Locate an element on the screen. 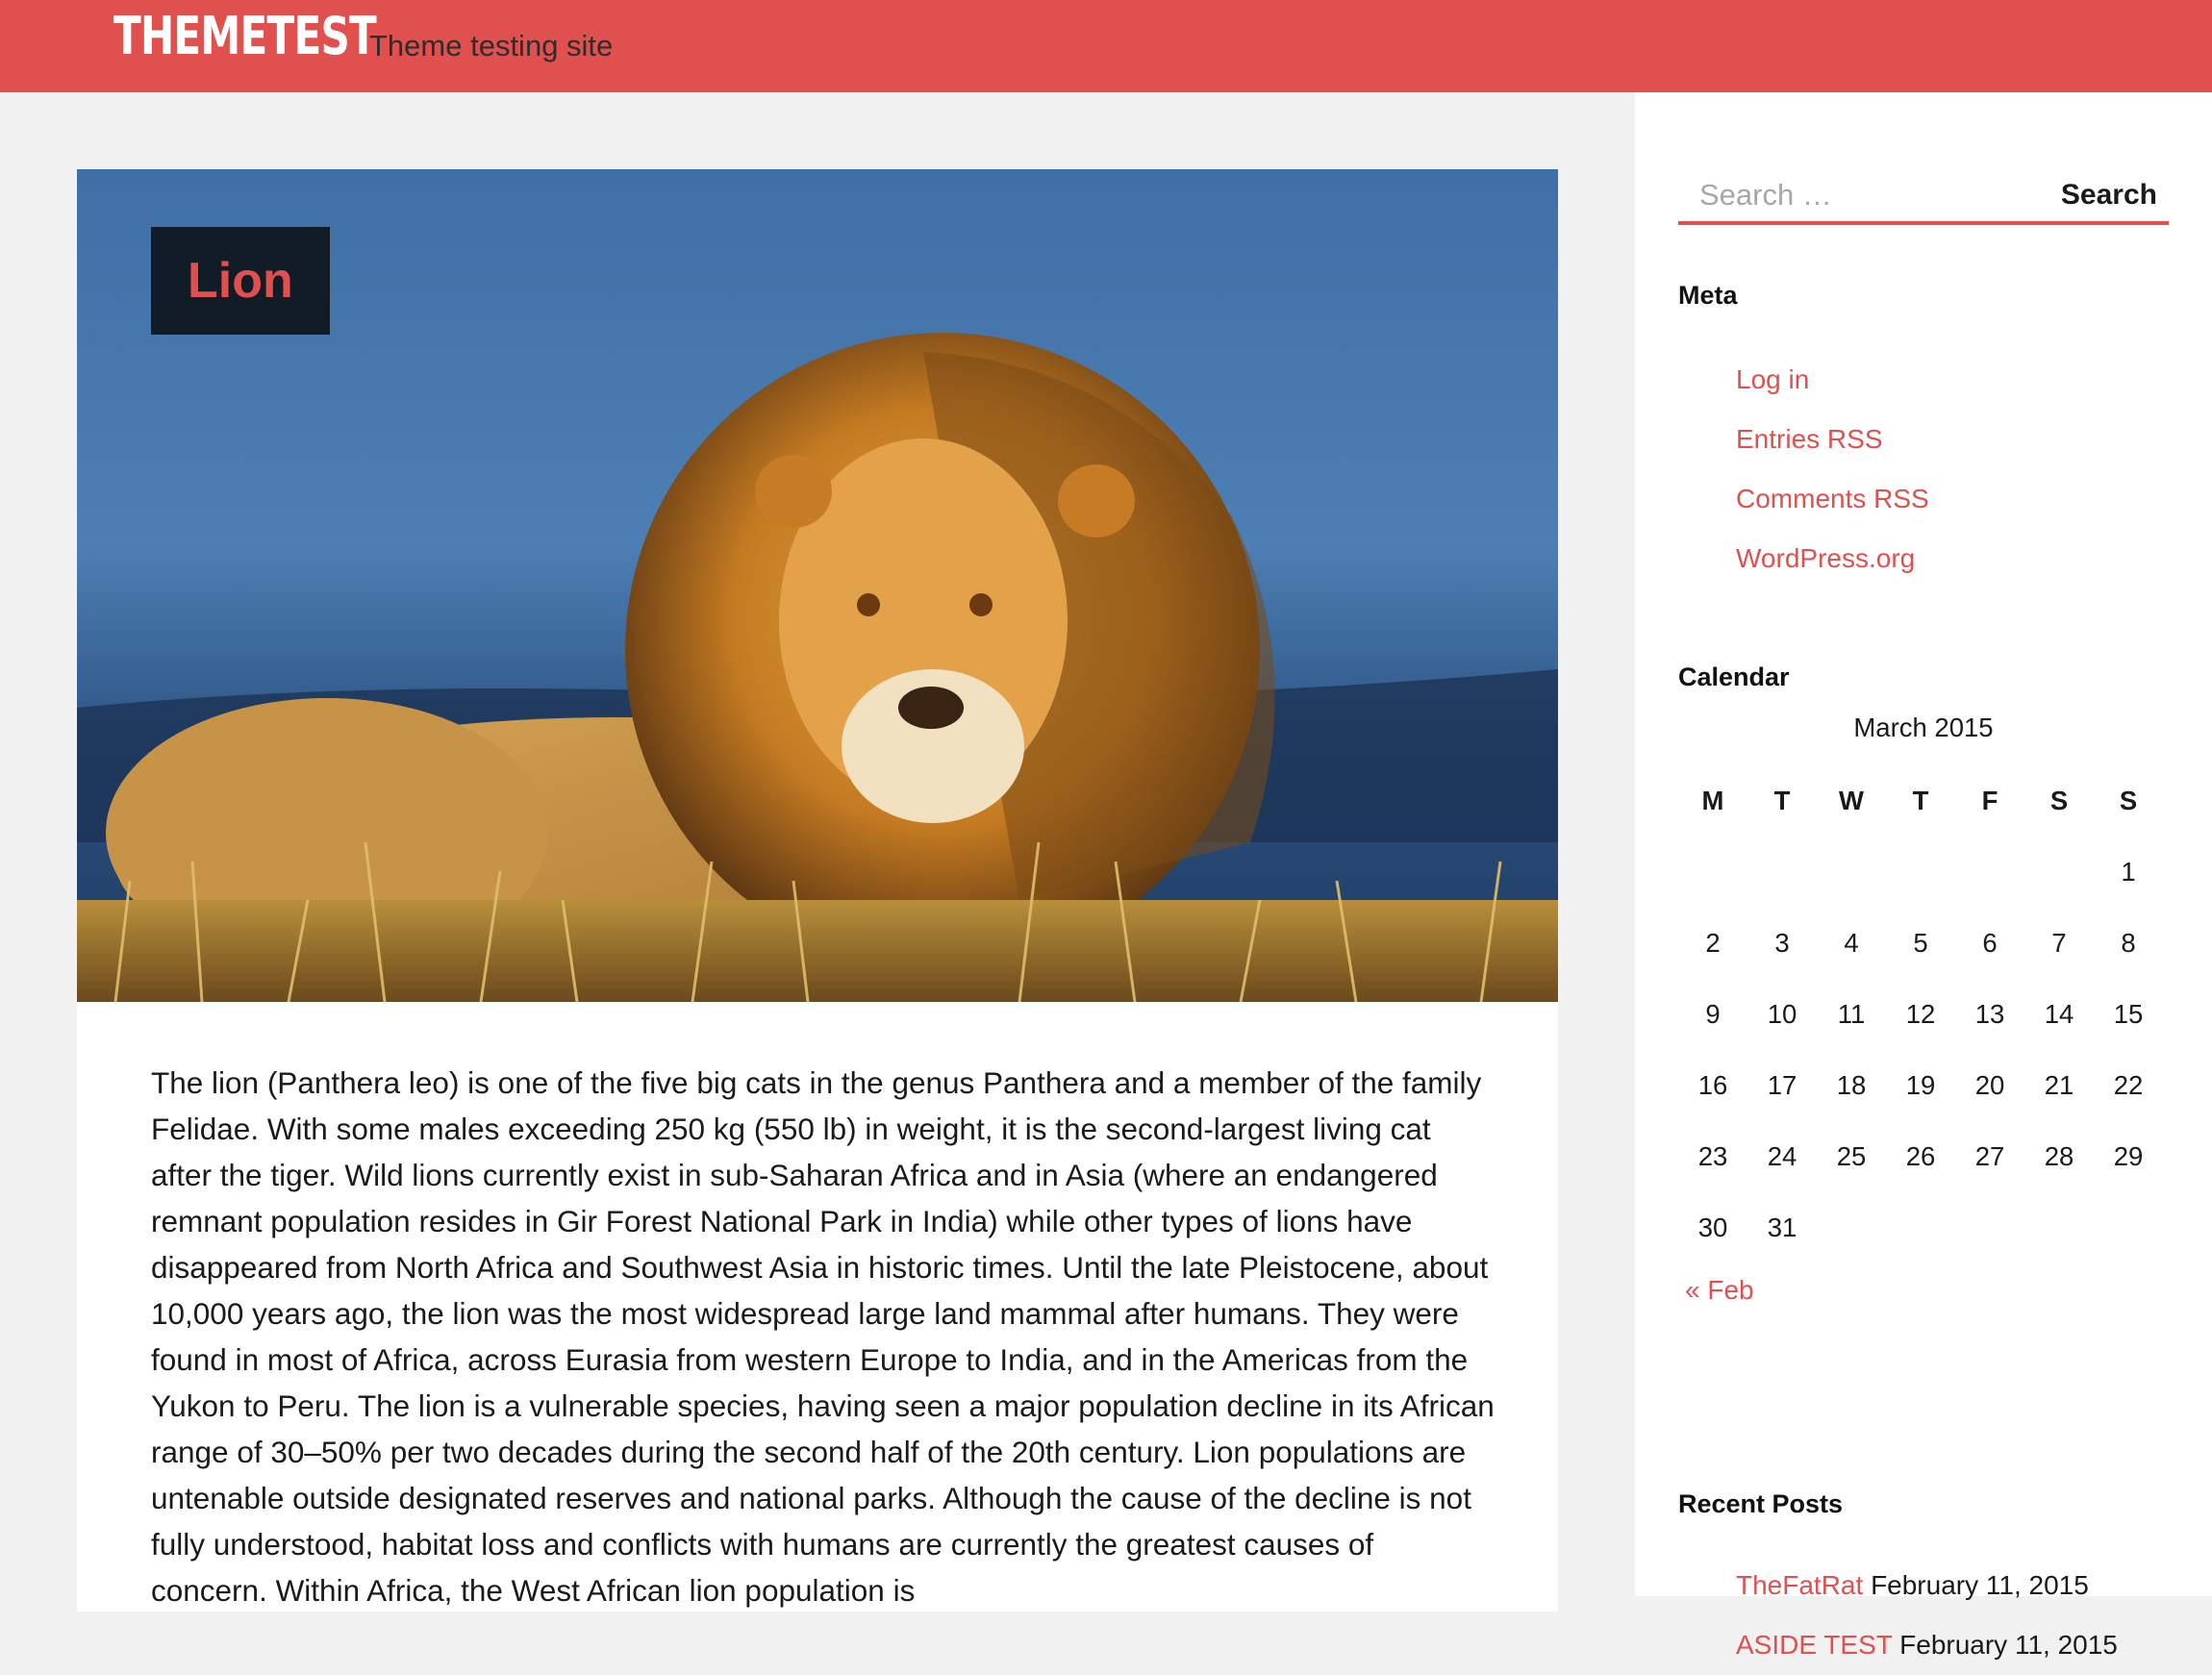 This screenshot has height=1675, width=2212. calendar-prev-link: « Feb is located at coordinates (1719, 1291).